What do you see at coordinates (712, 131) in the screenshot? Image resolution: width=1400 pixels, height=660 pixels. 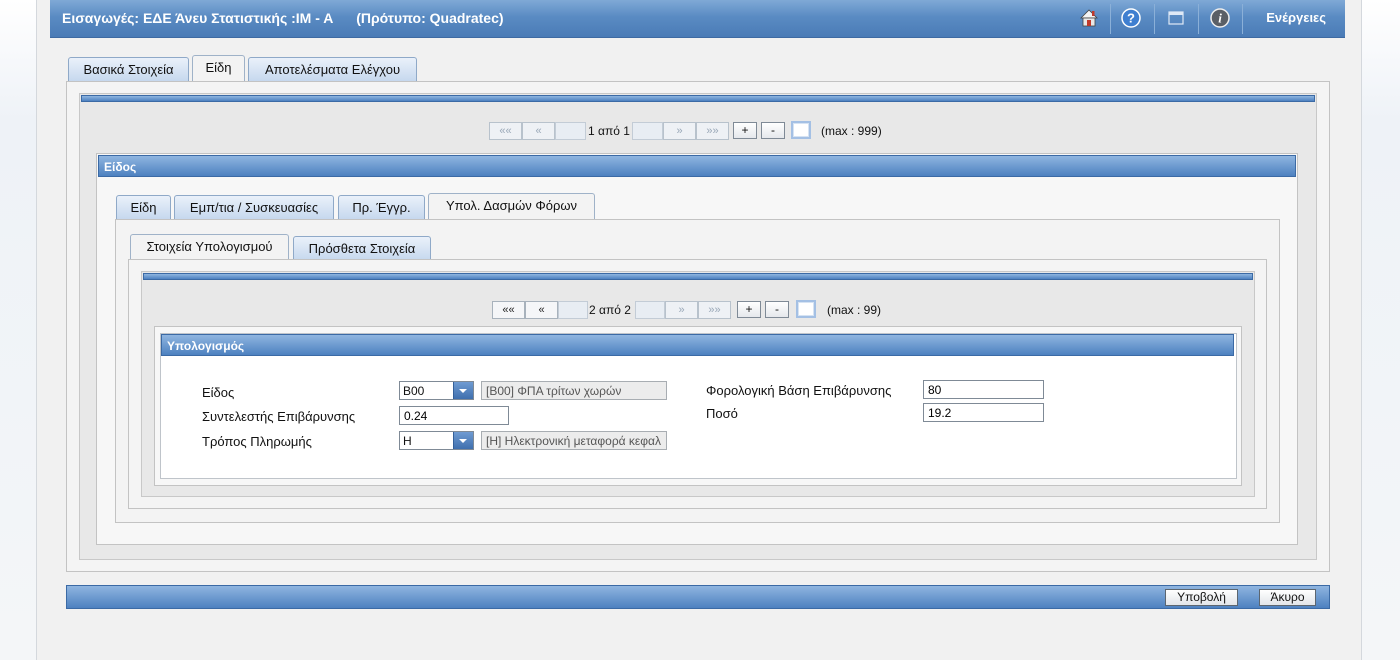 I see `pager-last-button: »»` at bounding box center [712, 131].